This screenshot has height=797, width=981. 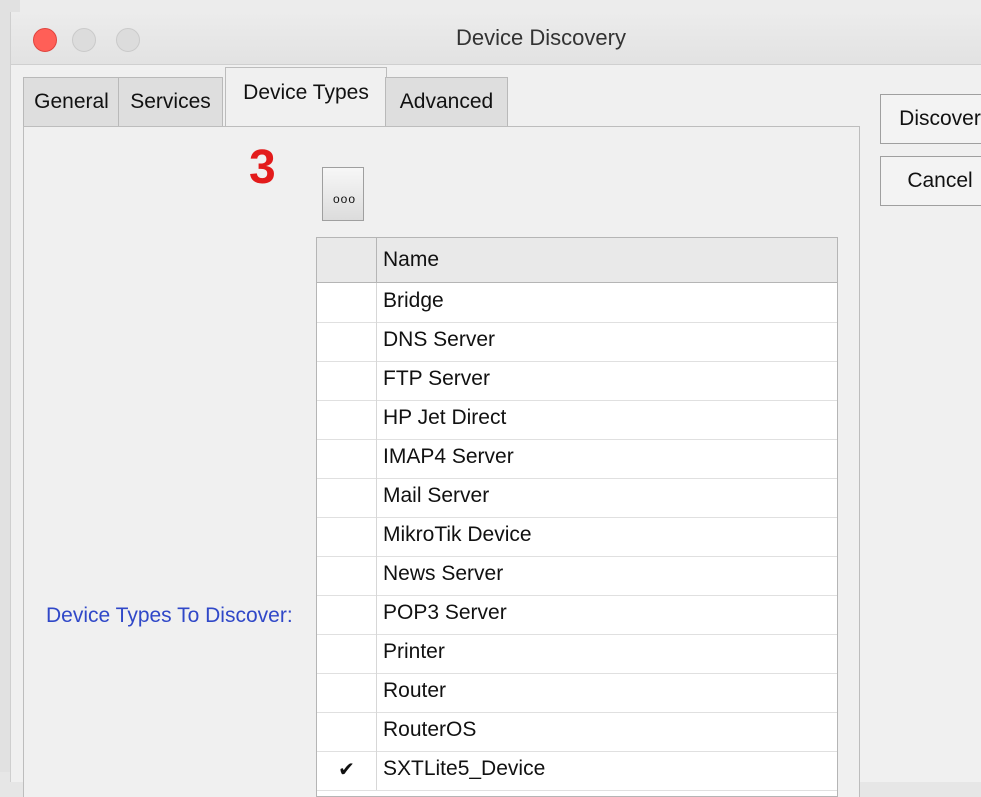 I want to click on row-name: MikroTik Device, so click(x=457, y=534).